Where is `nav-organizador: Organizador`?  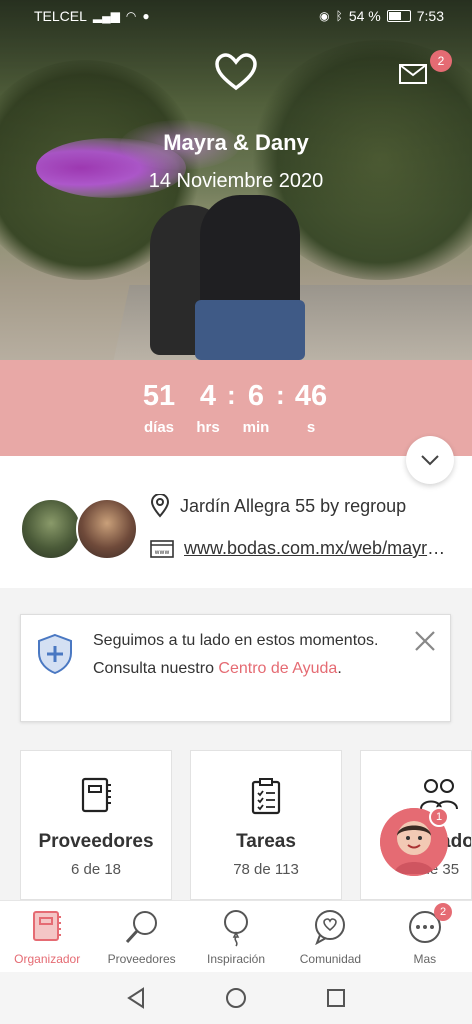
nav-organizador: Organizador is located at coordinates (47, 936).